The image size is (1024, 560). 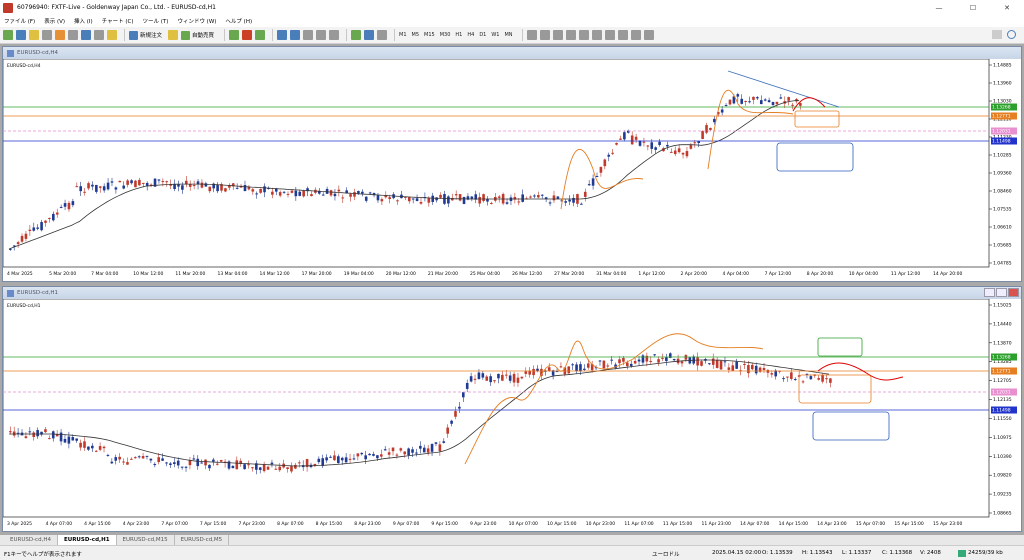 I want to click on time-tick: 25 Mar 04:00, so click(x=485, y=274).